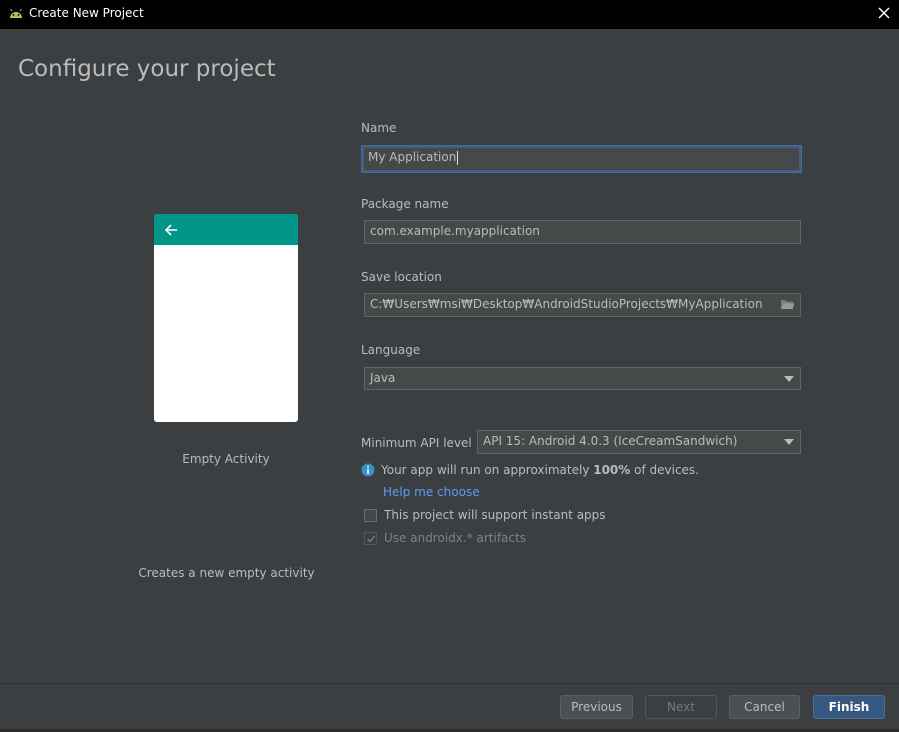 This screenshot has width=899, height=732. What do you see at coordinates (383, 378) in the screenshot?
I see `language-value: Java` at bounding box center [383, 378].